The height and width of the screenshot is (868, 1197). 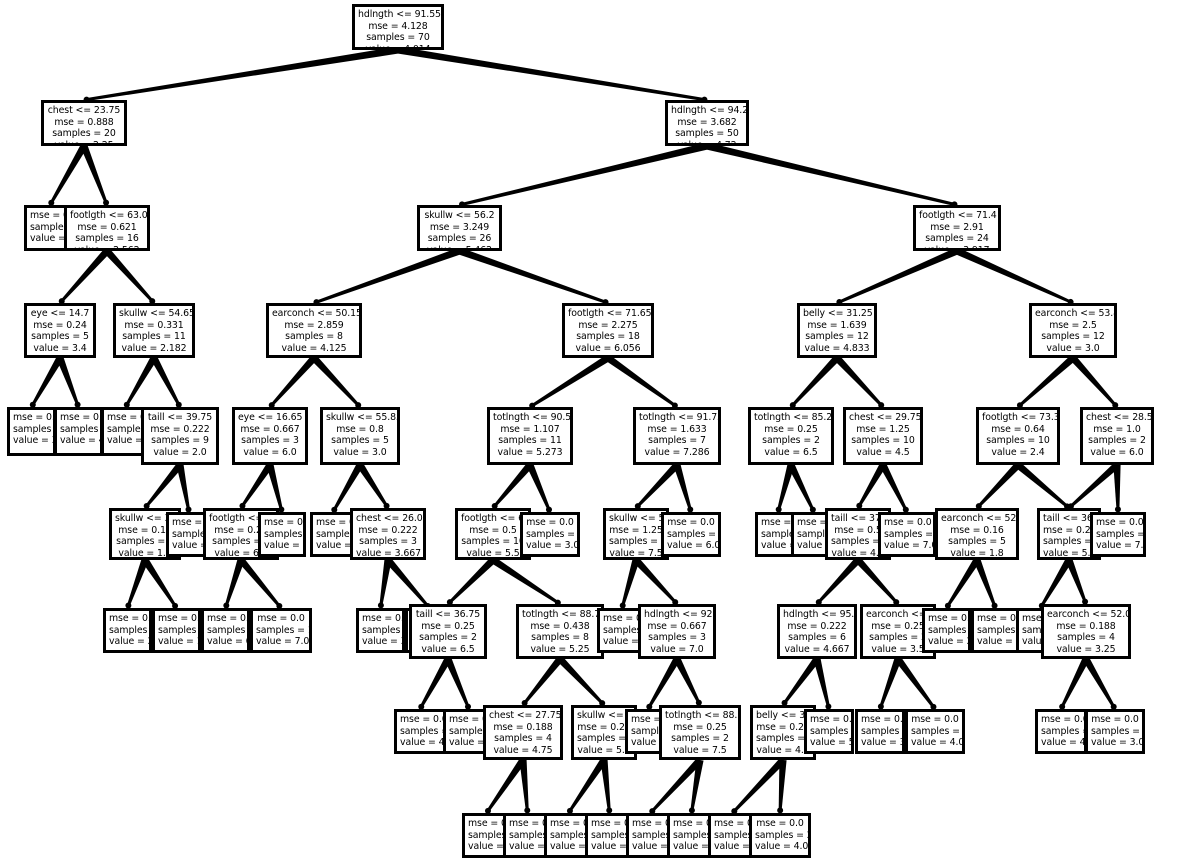 What do you see at coordinates (958, 215) in the screenshot?
I see `node-condition: footlgth <= 71.4` at bounding box center [958, 215].